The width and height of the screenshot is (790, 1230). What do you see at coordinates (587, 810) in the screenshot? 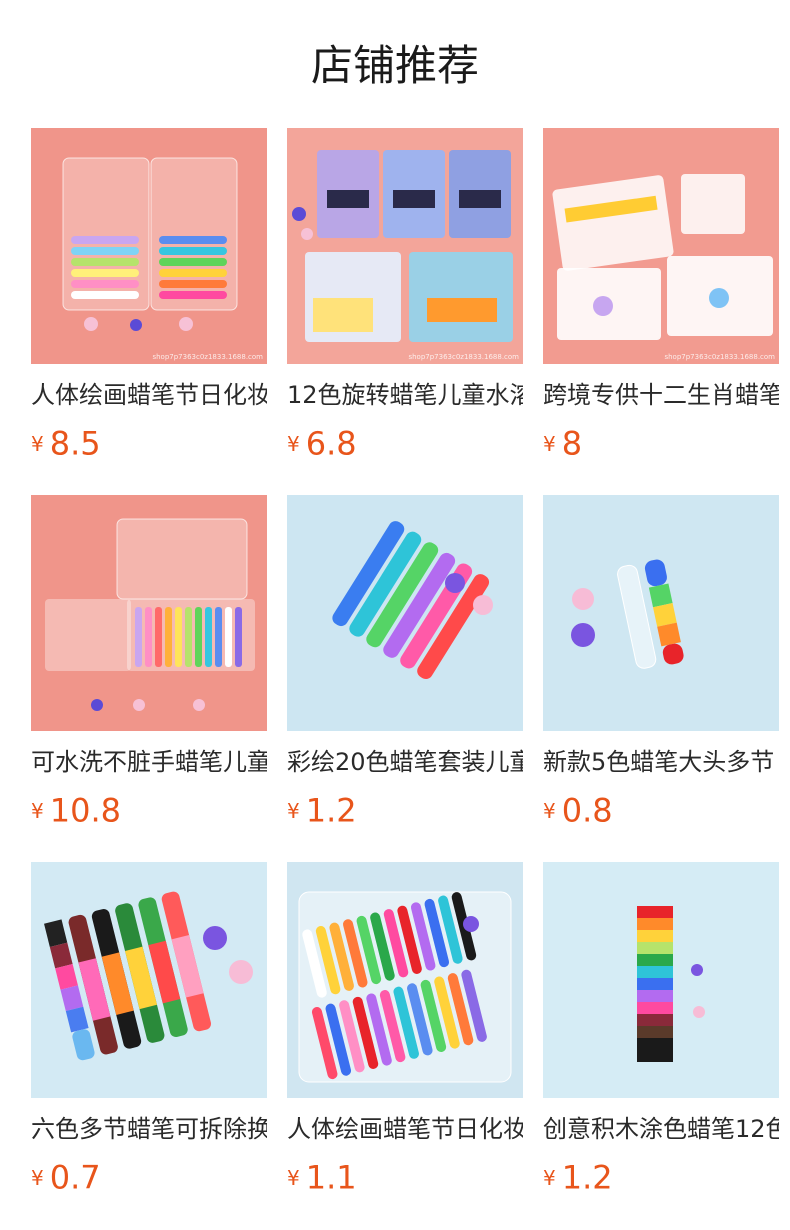
I see `price-value: 0.8` at bounding box center [587, 810].